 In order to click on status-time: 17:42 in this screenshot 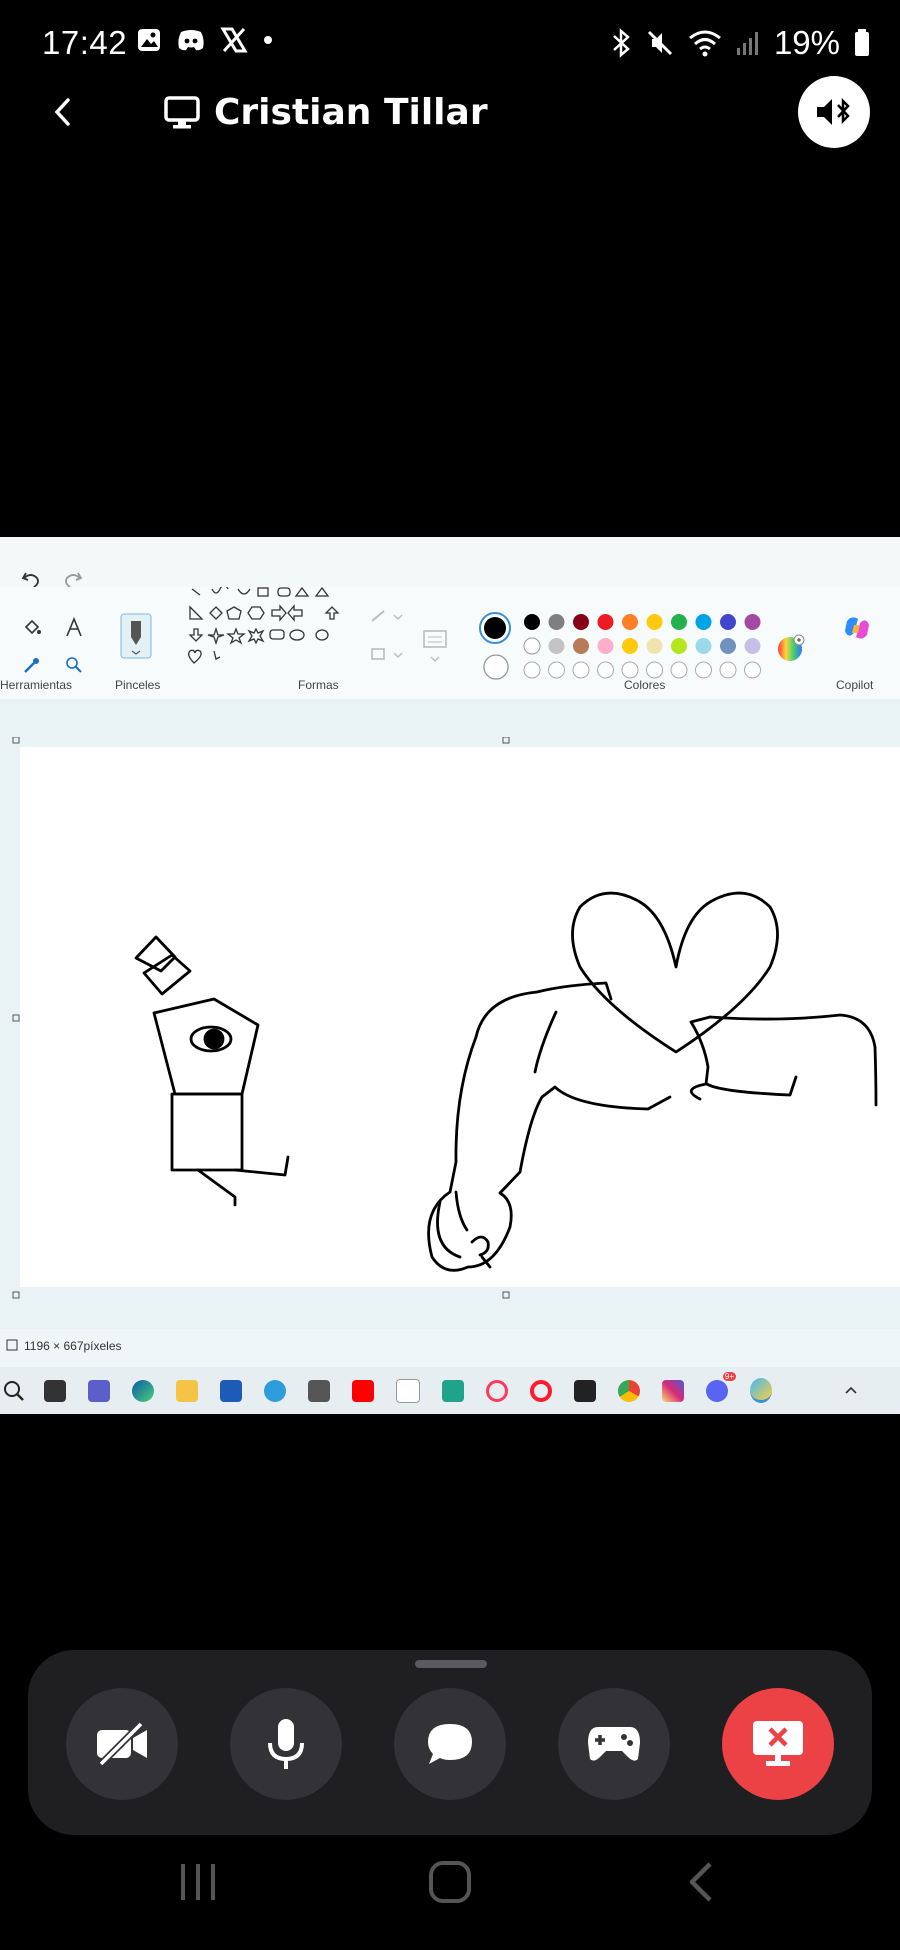, I will do `click(85, 42)`.